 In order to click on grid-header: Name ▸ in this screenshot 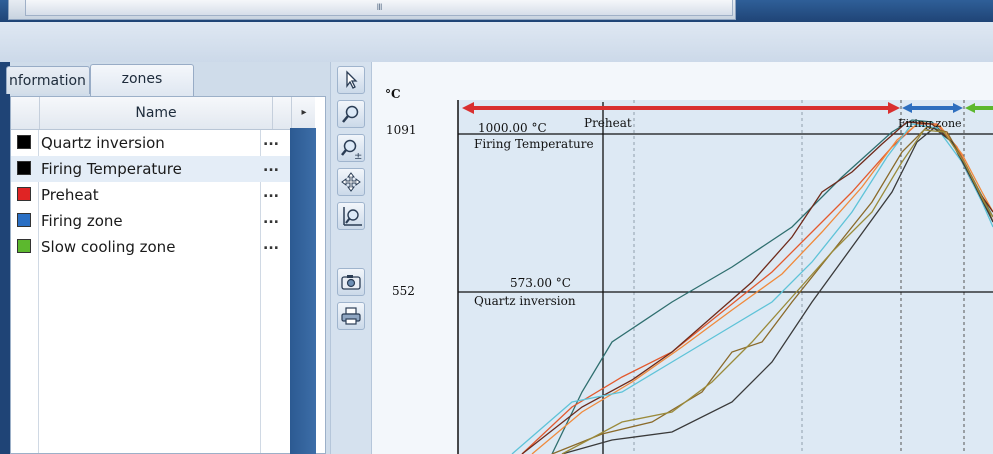, I will do `click(163, 113)`.